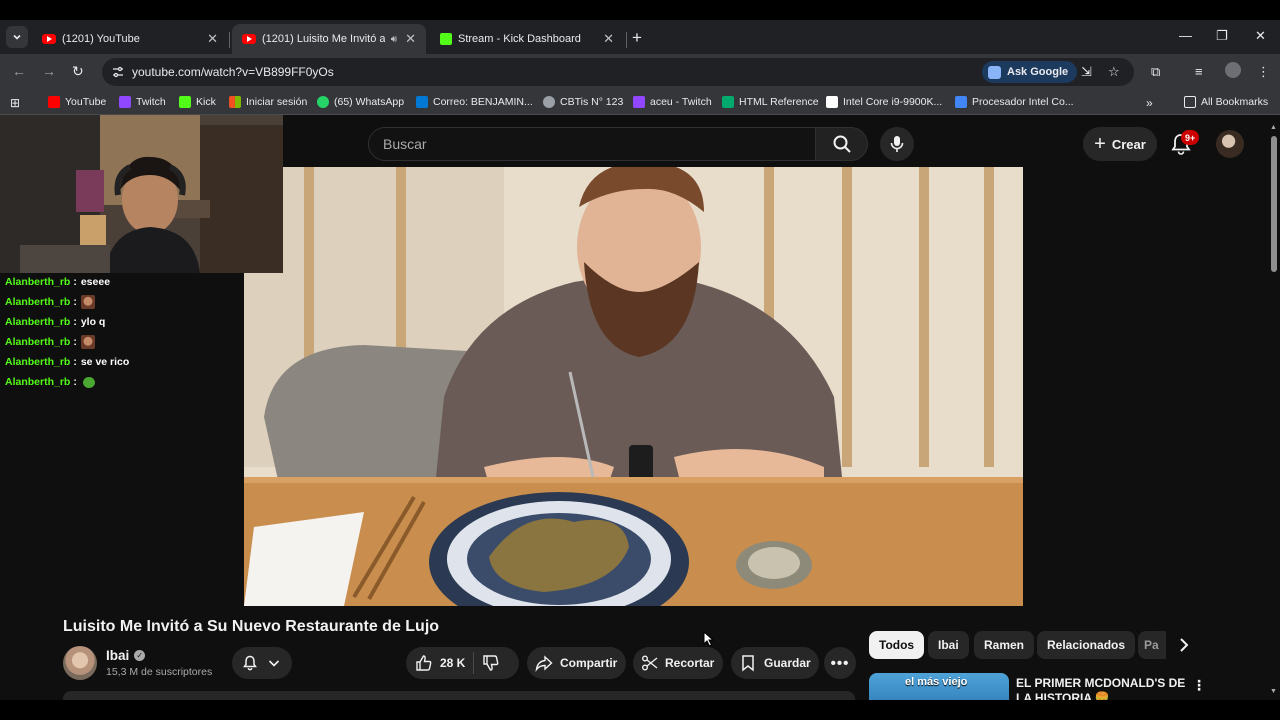  I want to click on extensions-icon: ⧉, so click(1155, 72).